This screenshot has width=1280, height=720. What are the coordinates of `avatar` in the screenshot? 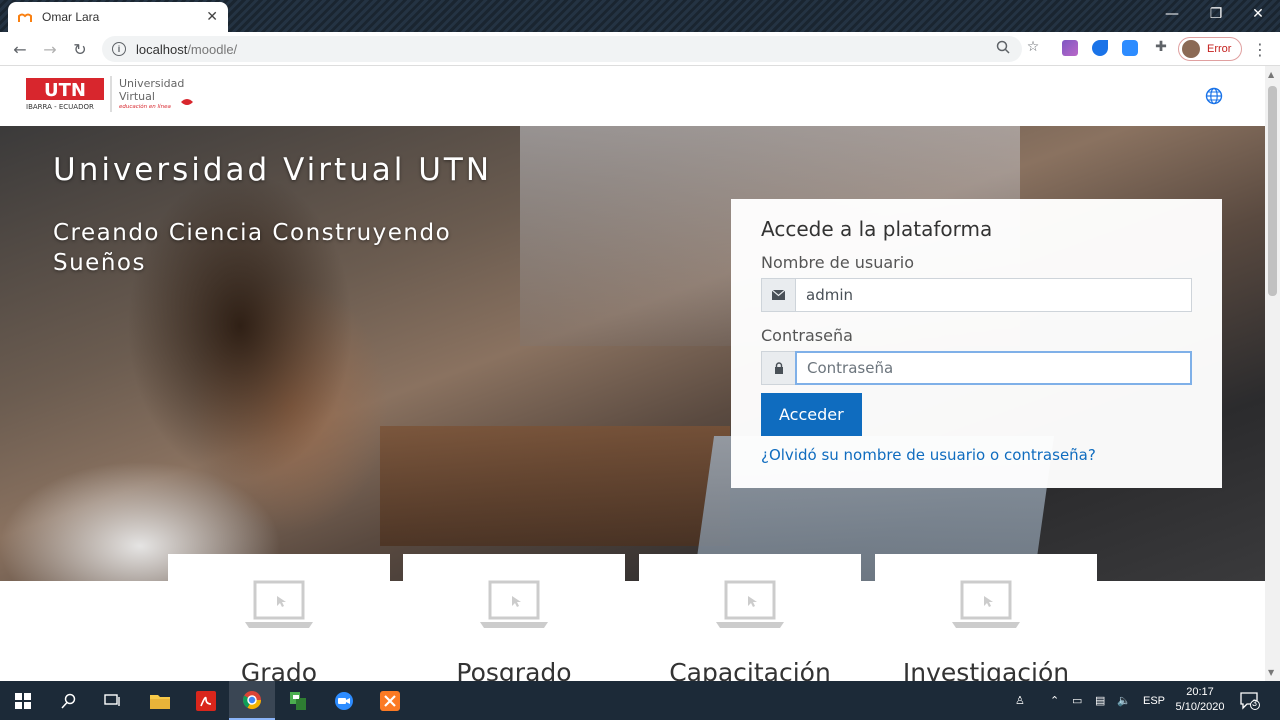 It's located at (1191, 49).